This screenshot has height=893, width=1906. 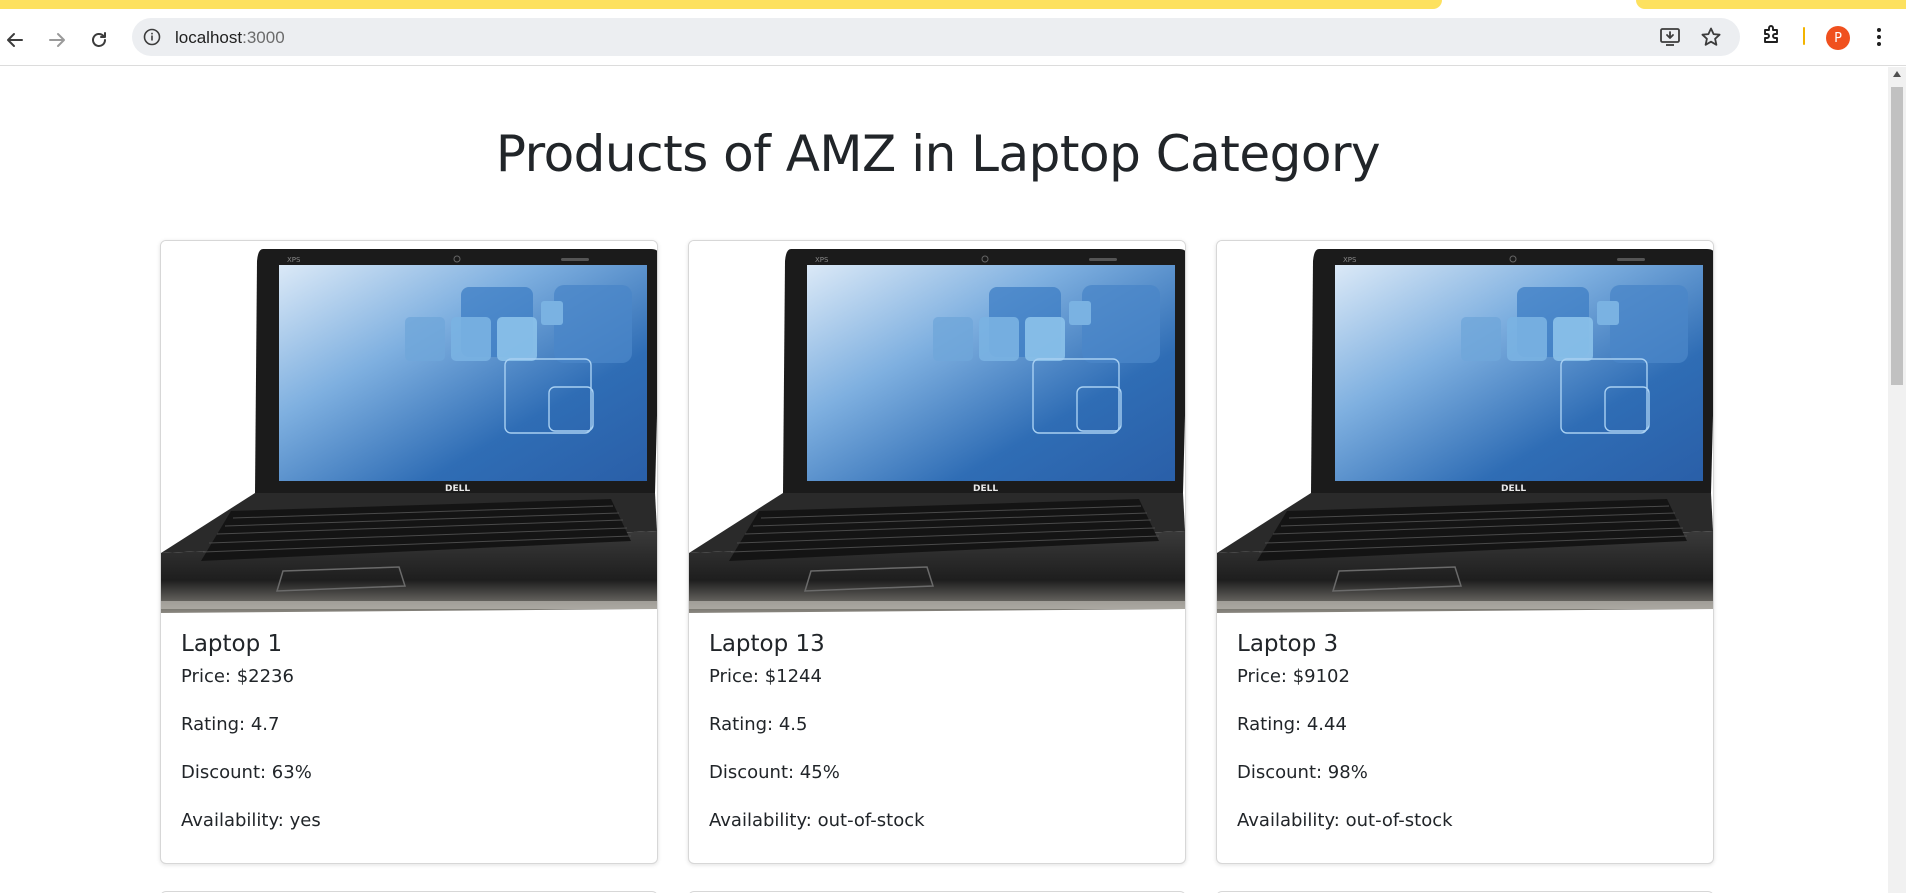 I want to click on profile-avatar: P, so click(x=1838, y=38).